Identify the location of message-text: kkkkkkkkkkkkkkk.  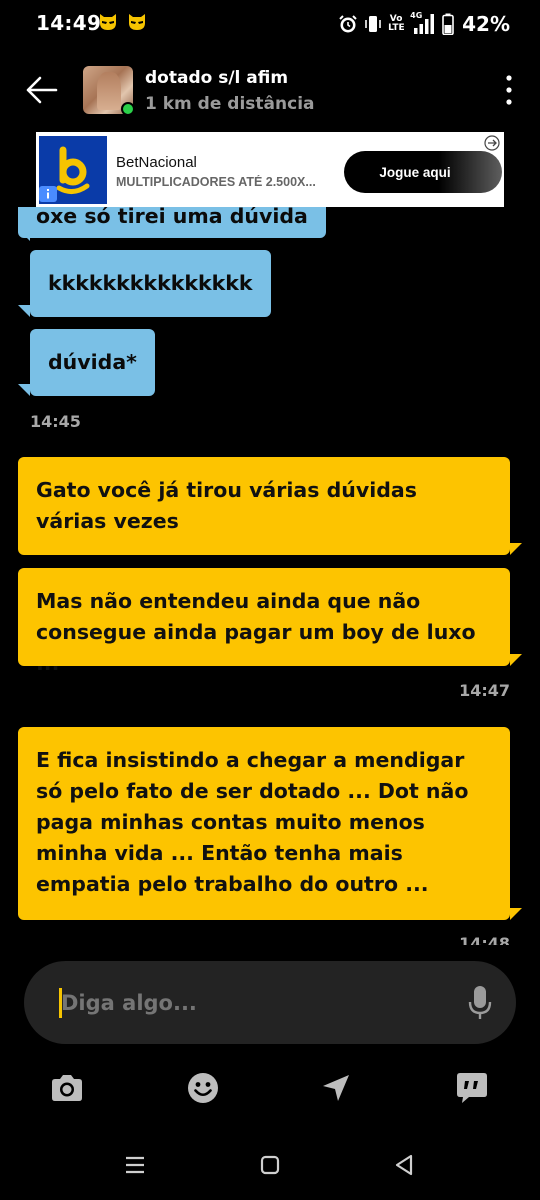
(150, 283).